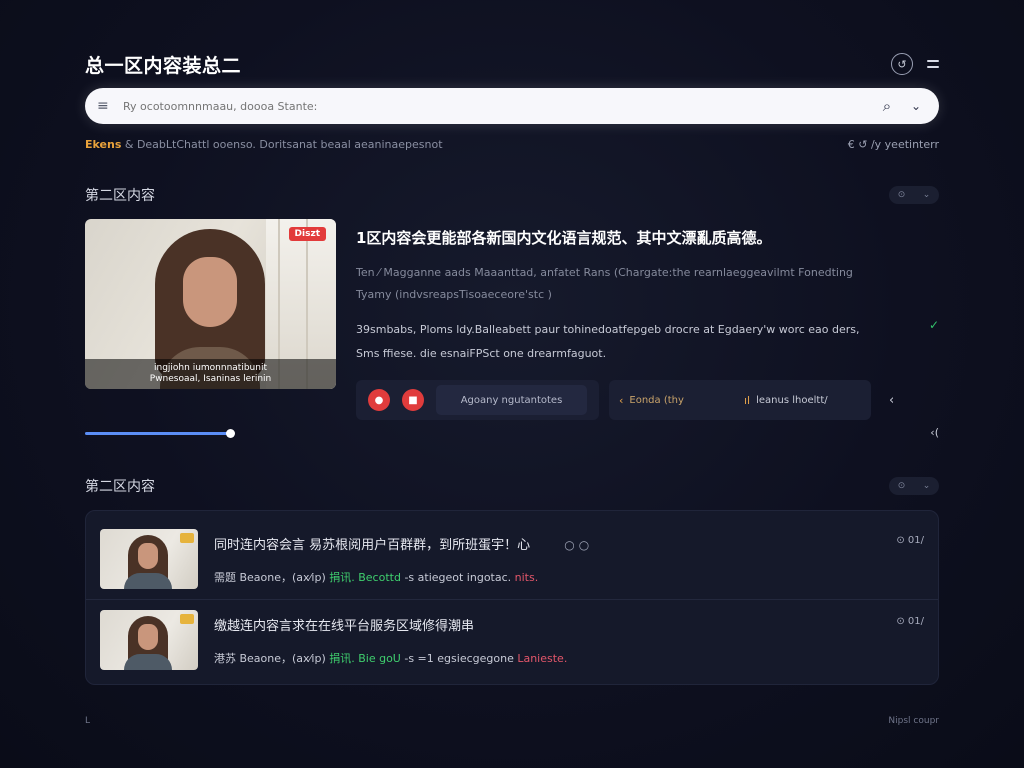  Describe the element at coordinates (464, 577) in the screenshot. I see `sub-c: atiegeot ingotac.` at that location.